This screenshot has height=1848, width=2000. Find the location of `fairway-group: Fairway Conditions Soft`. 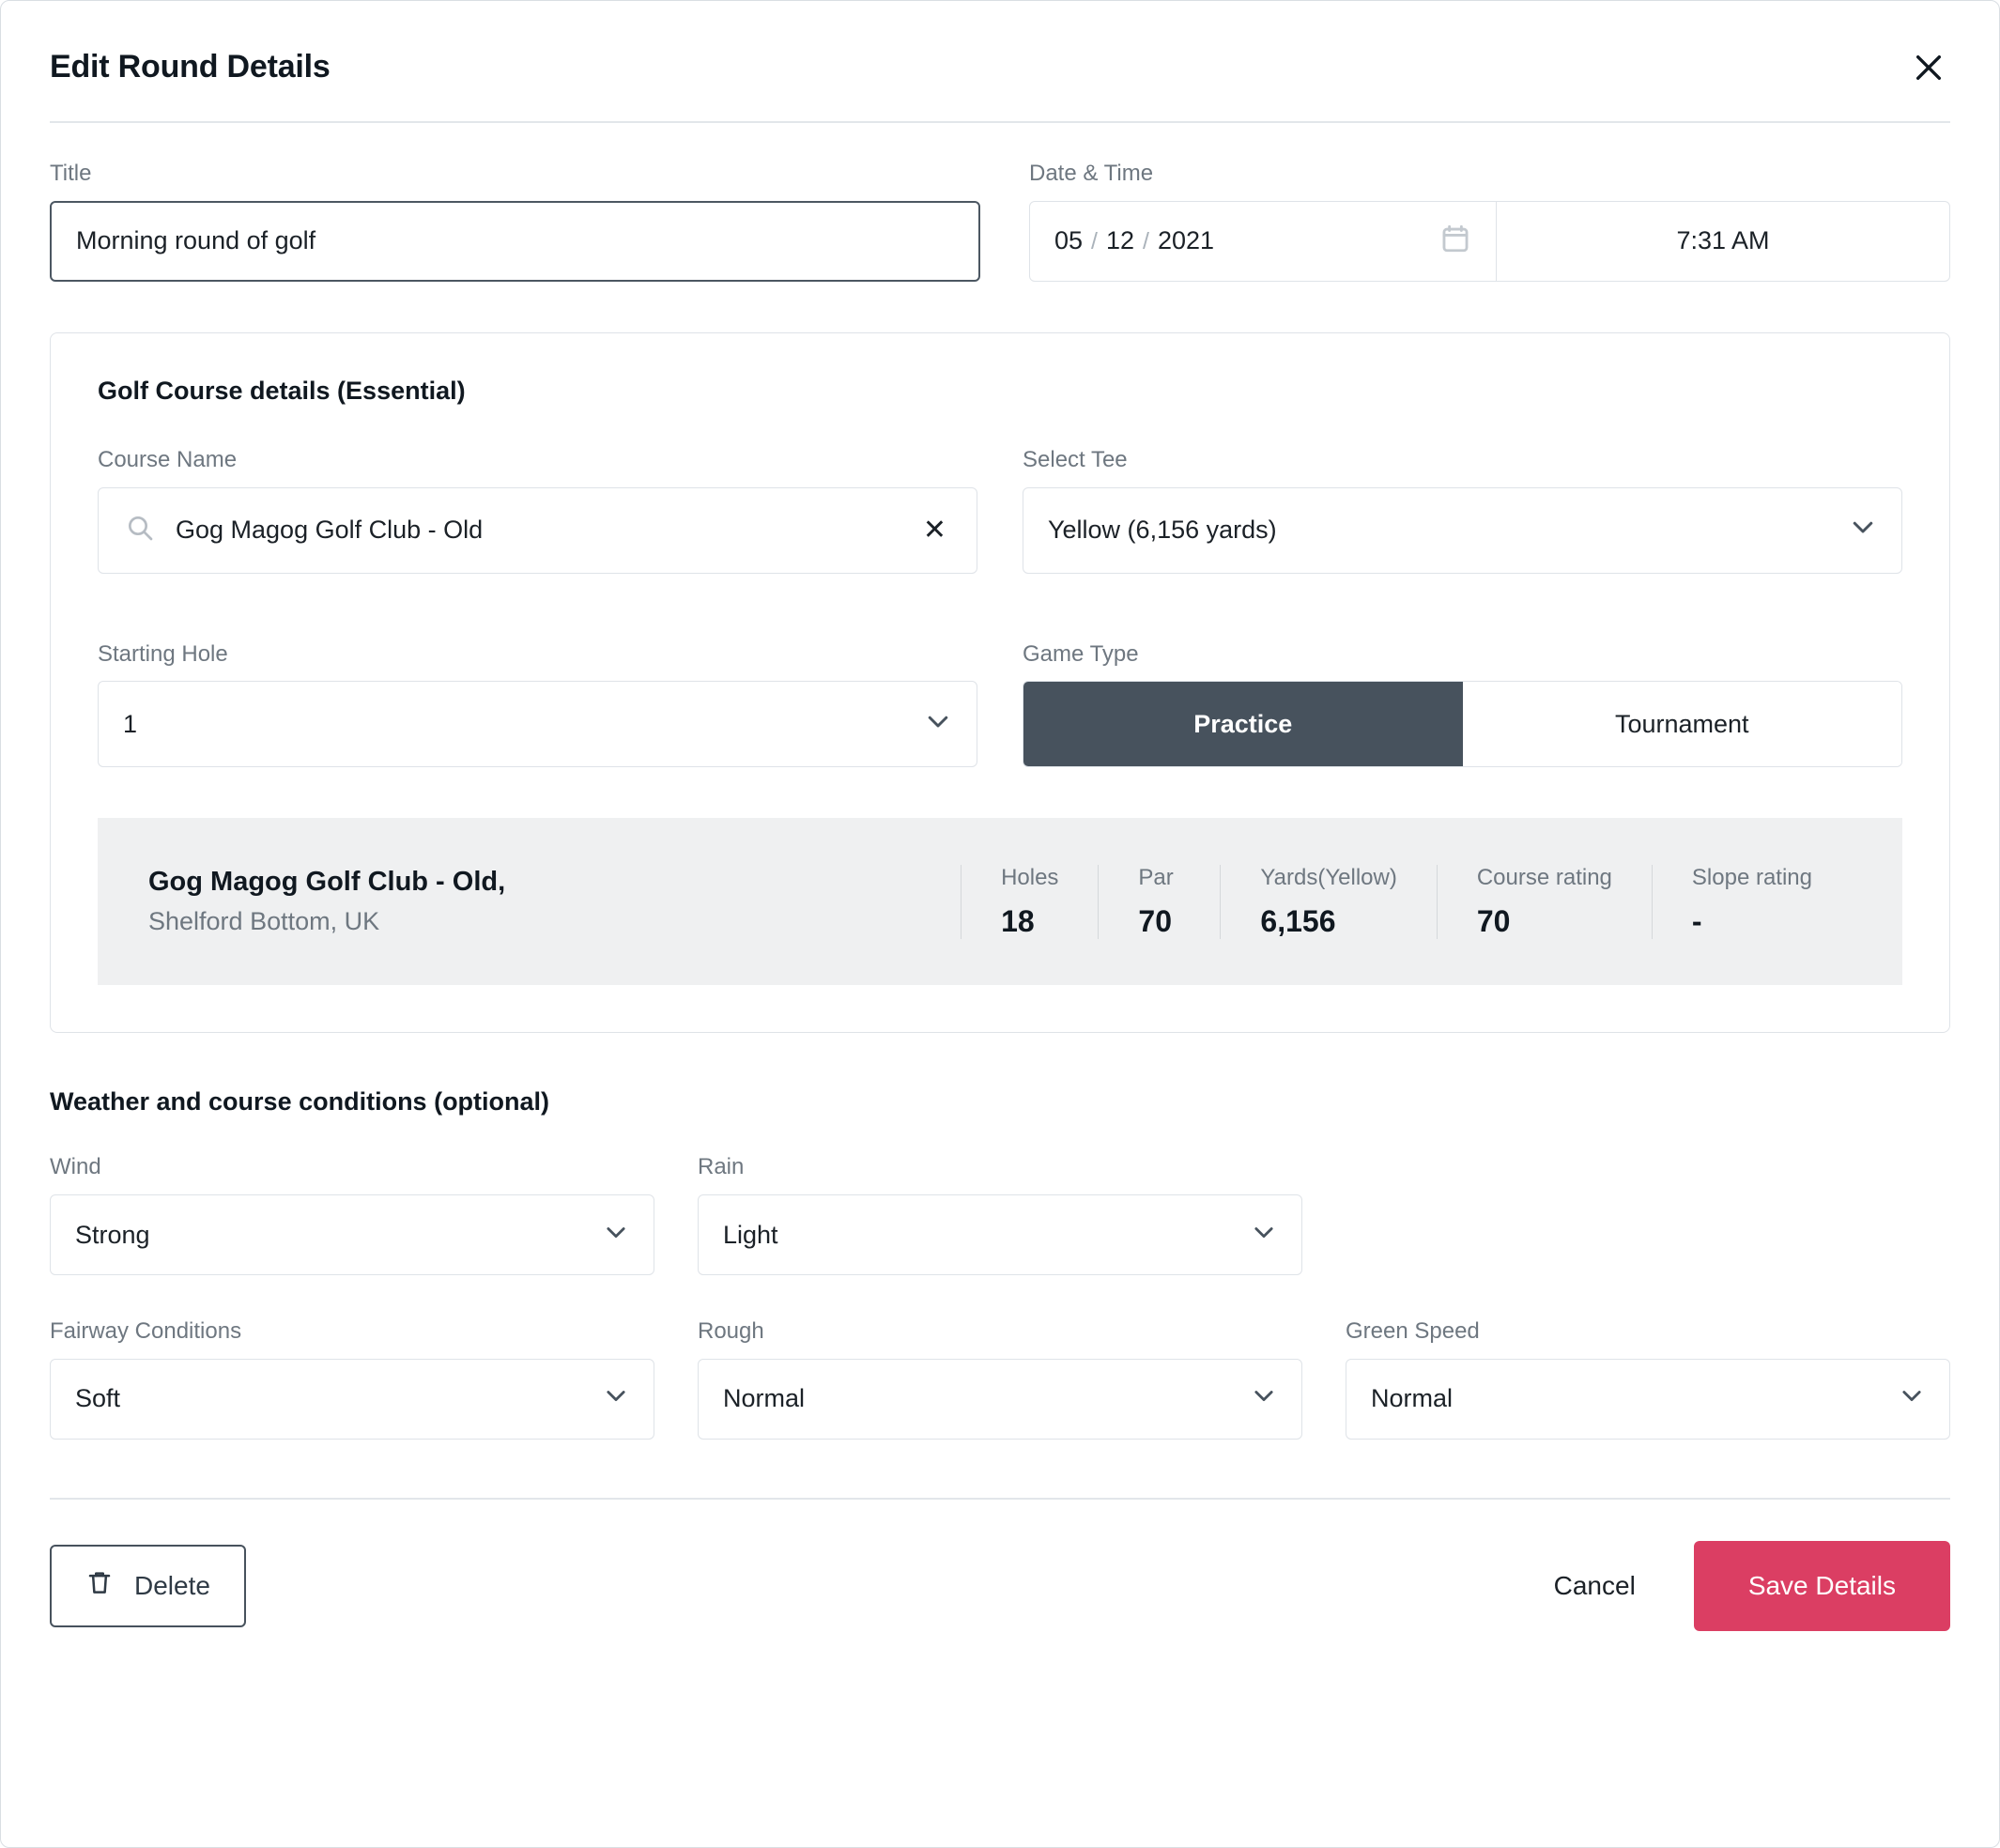

fairway-group: Fairway Conditions Soft is located at coordinates (352, 1379).